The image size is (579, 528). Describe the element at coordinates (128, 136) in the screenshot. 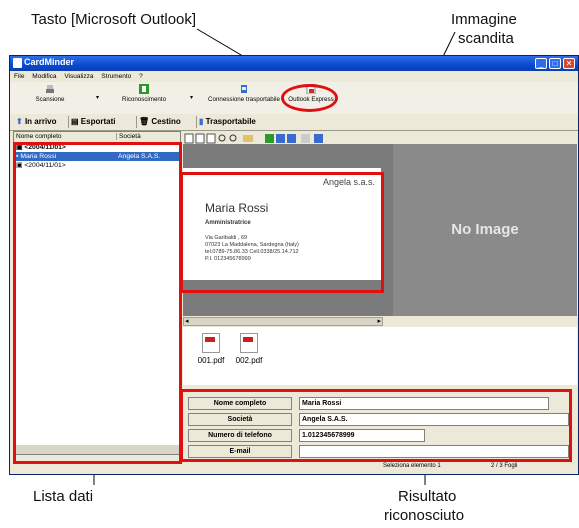

I see `column-company-header: Società` at that location.